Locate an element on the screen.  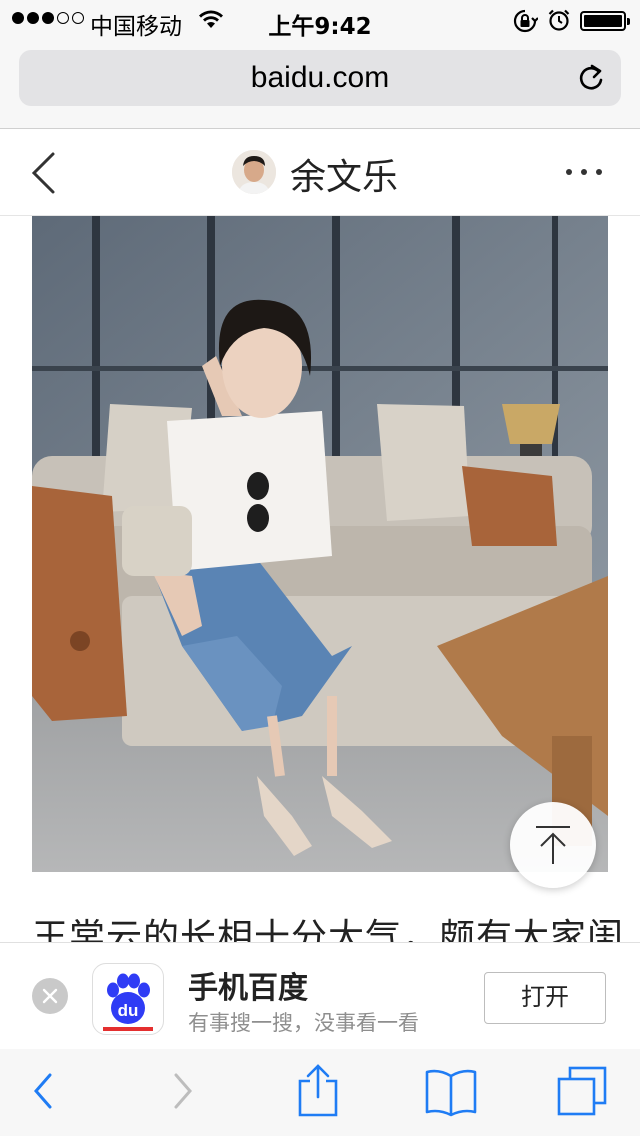
alarm-icon is located at coordinates (559, 22).